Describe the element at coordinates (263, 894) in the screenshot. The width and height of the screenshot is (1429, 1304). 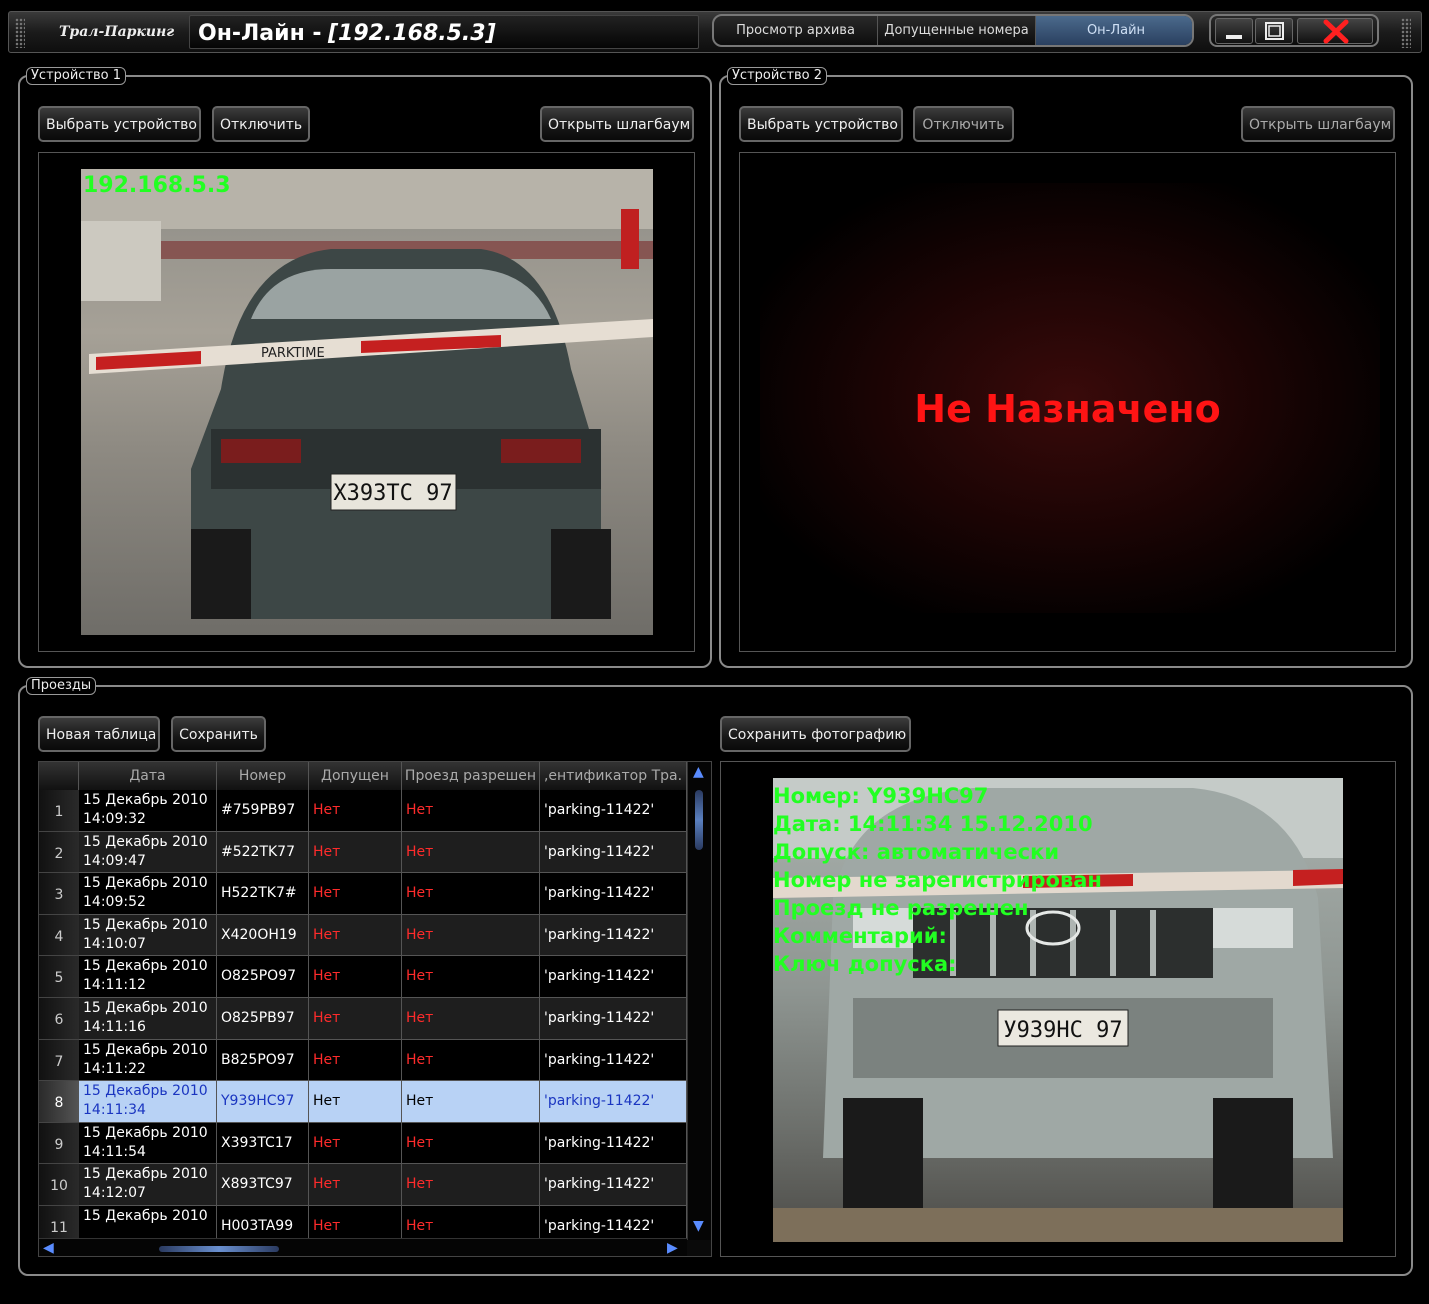
I see `cell-plate: H522TK7#` at that location.